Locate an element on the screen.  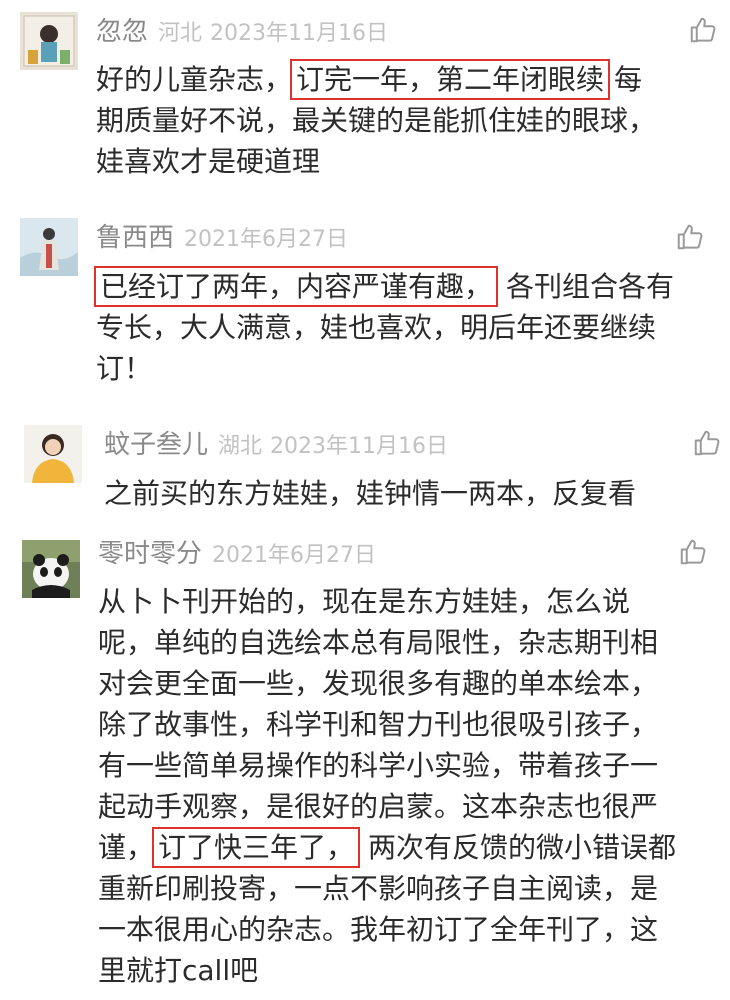
comment-line: 已经订了两年，内容严谨有趣， 各刊组合各有 is located at coordinates (384, 286).